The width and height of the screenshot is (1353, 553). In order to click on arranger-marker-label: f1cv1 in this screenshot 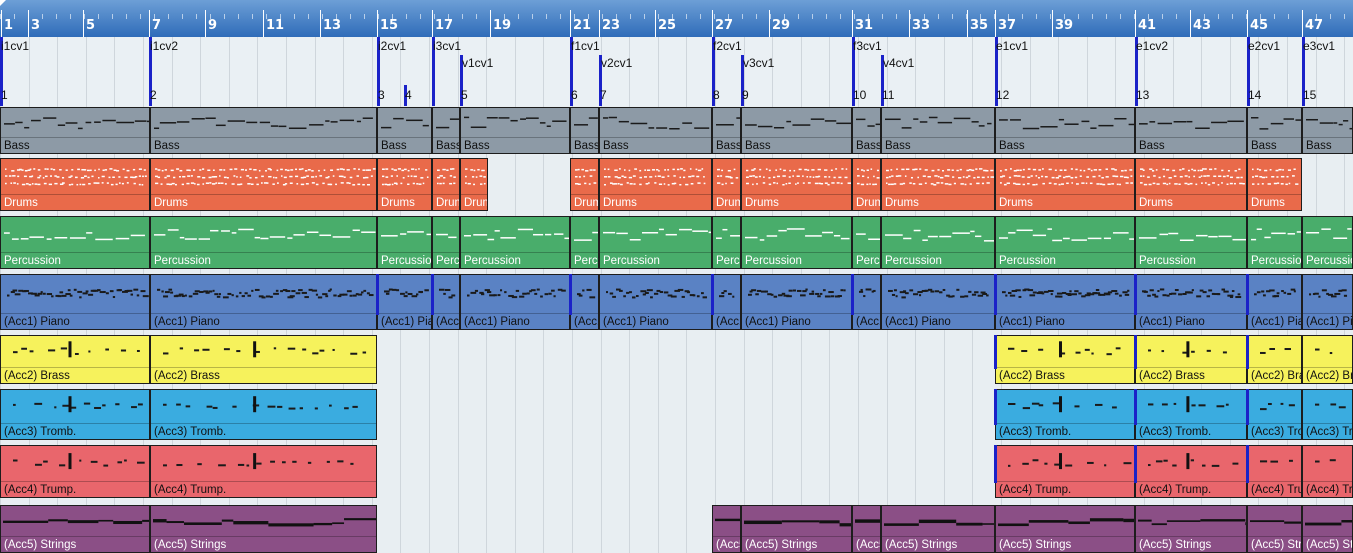, I will do `click(585, 46)`.